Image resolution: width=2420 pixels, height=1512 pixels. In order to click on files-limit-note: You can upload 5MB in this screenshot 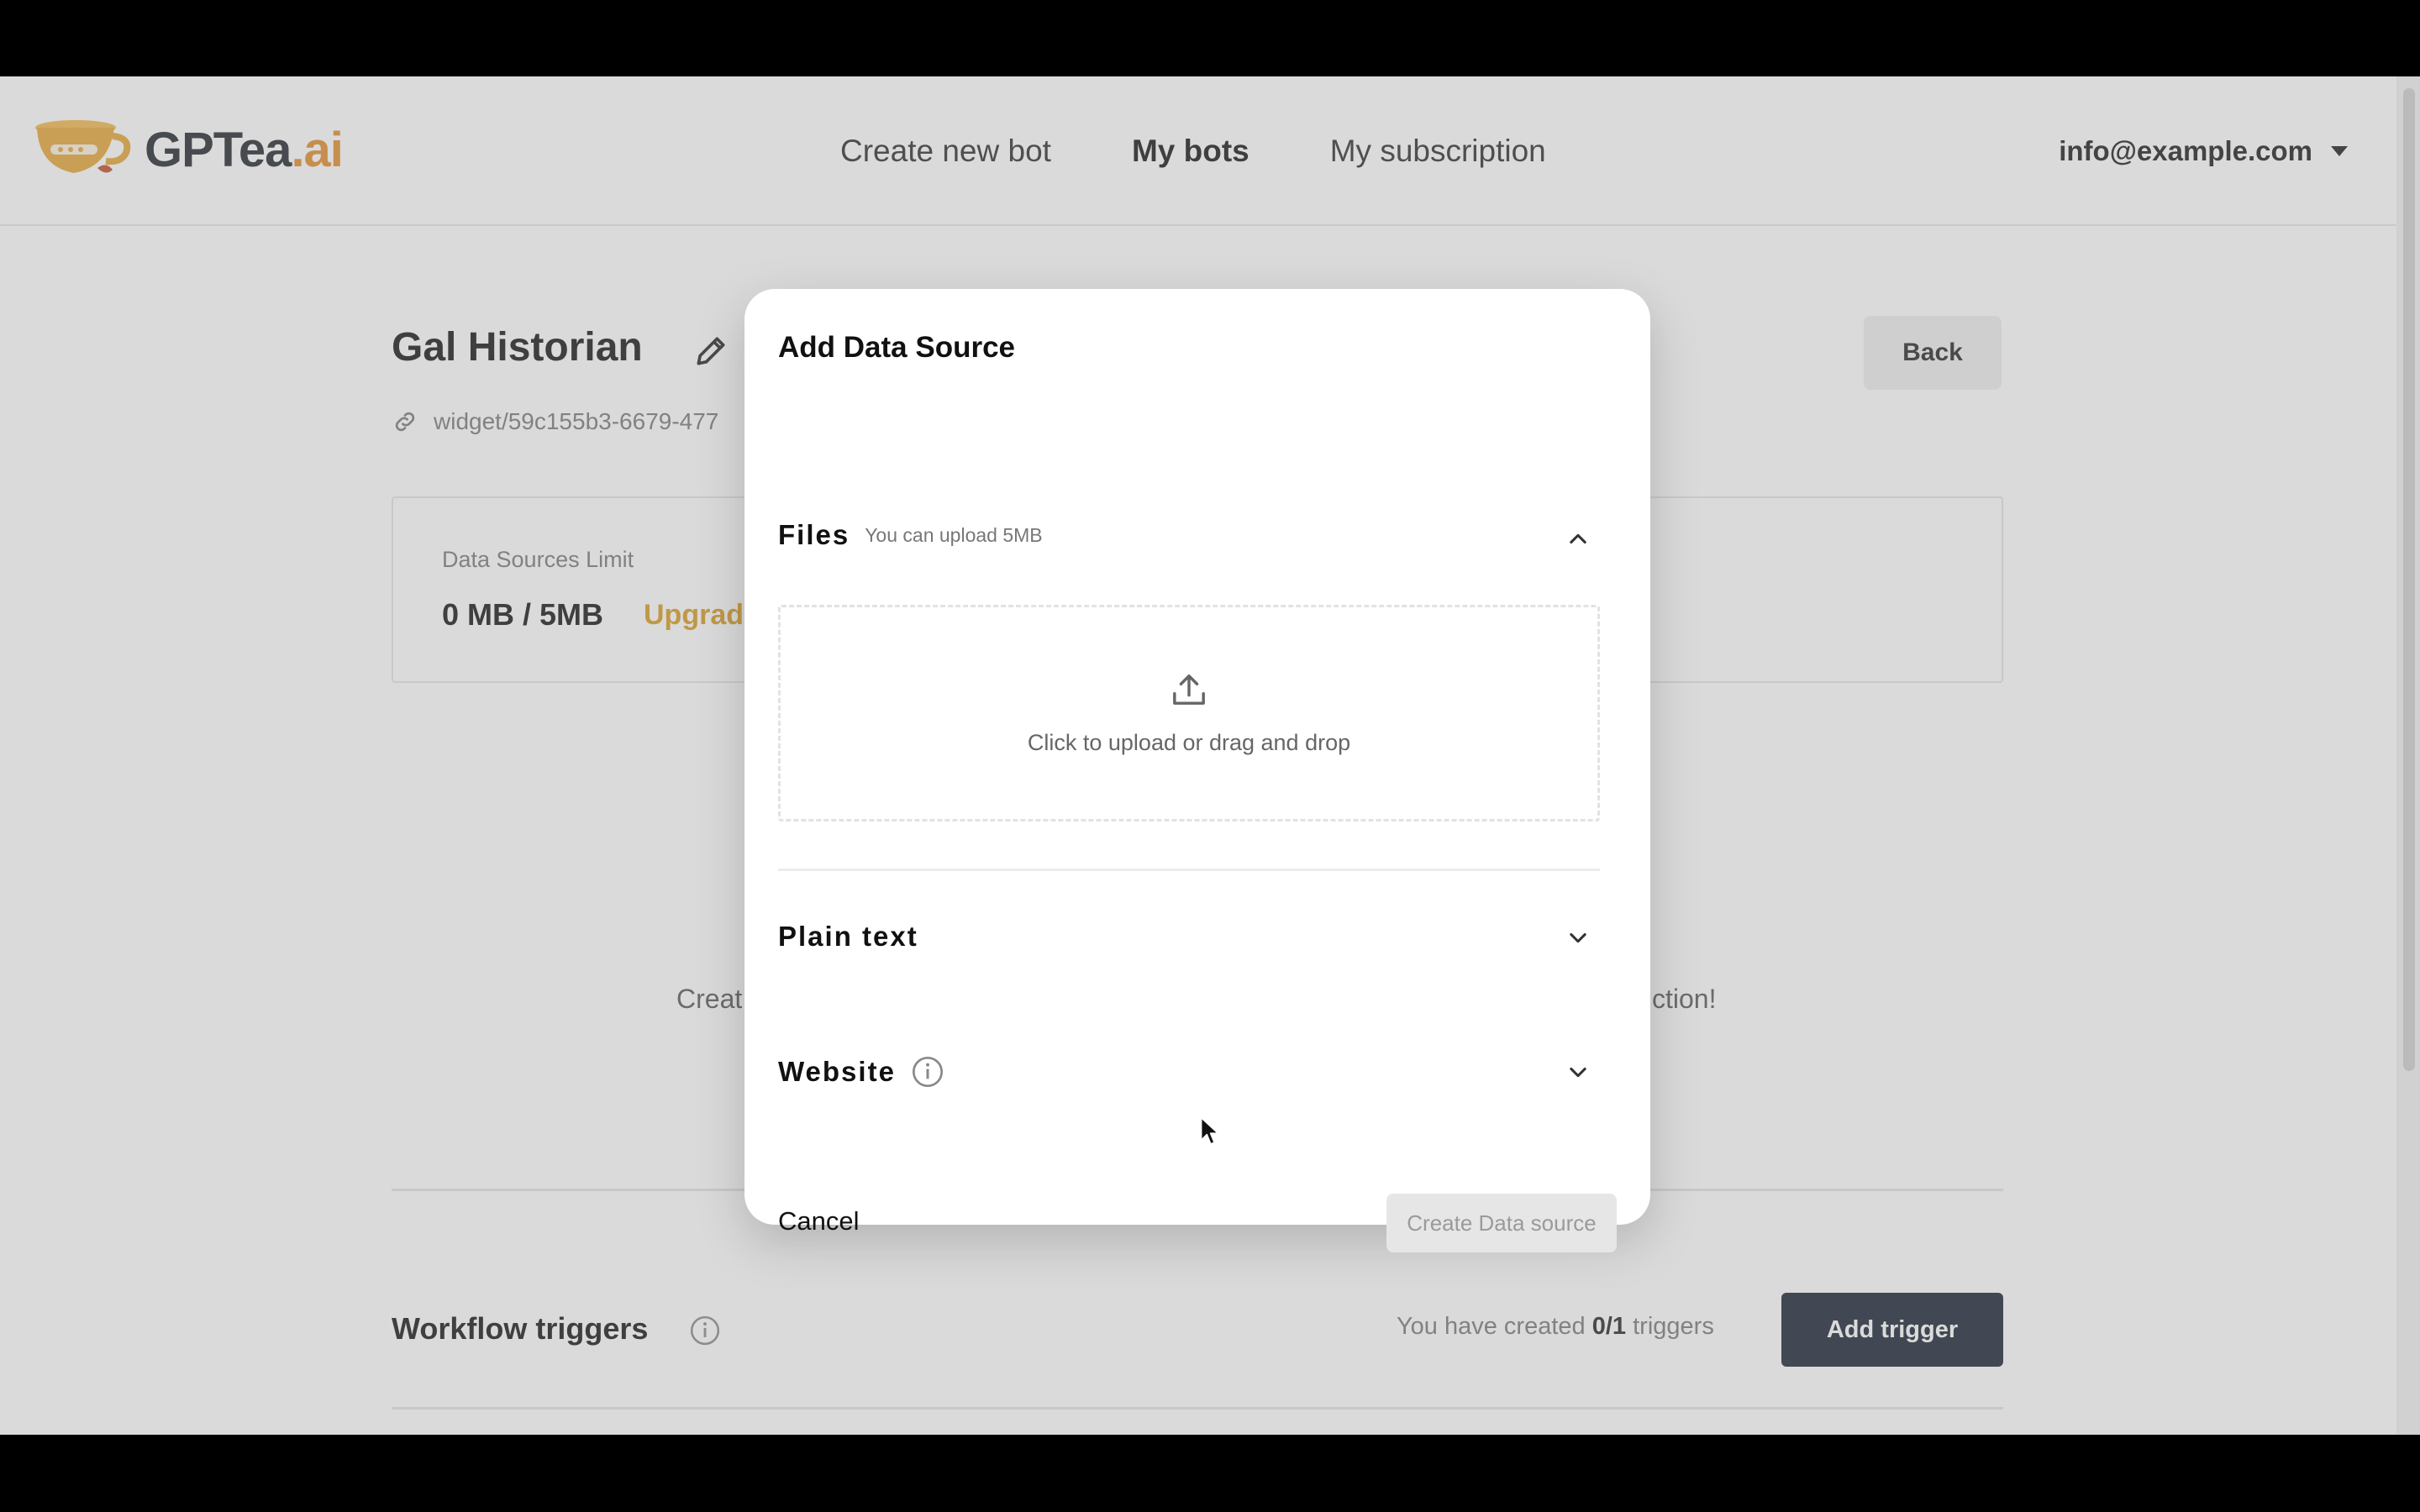, I will do `click(954, 534)`.